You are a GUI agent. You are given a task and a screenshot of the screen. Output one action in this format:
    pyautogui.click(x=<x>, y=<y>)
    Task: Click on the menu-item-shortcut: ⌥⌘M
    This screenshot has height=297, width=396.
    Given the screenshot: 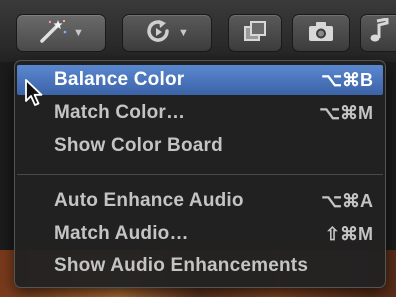 What is the action you would take?
    pyautogui.click(x=346, y=112)
    